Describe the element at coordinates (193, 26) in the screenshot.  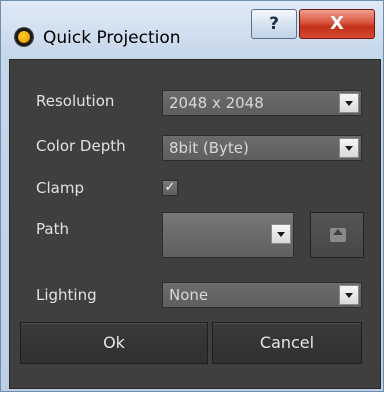
I see `title-bar: Quick Projection ? X` at that location.